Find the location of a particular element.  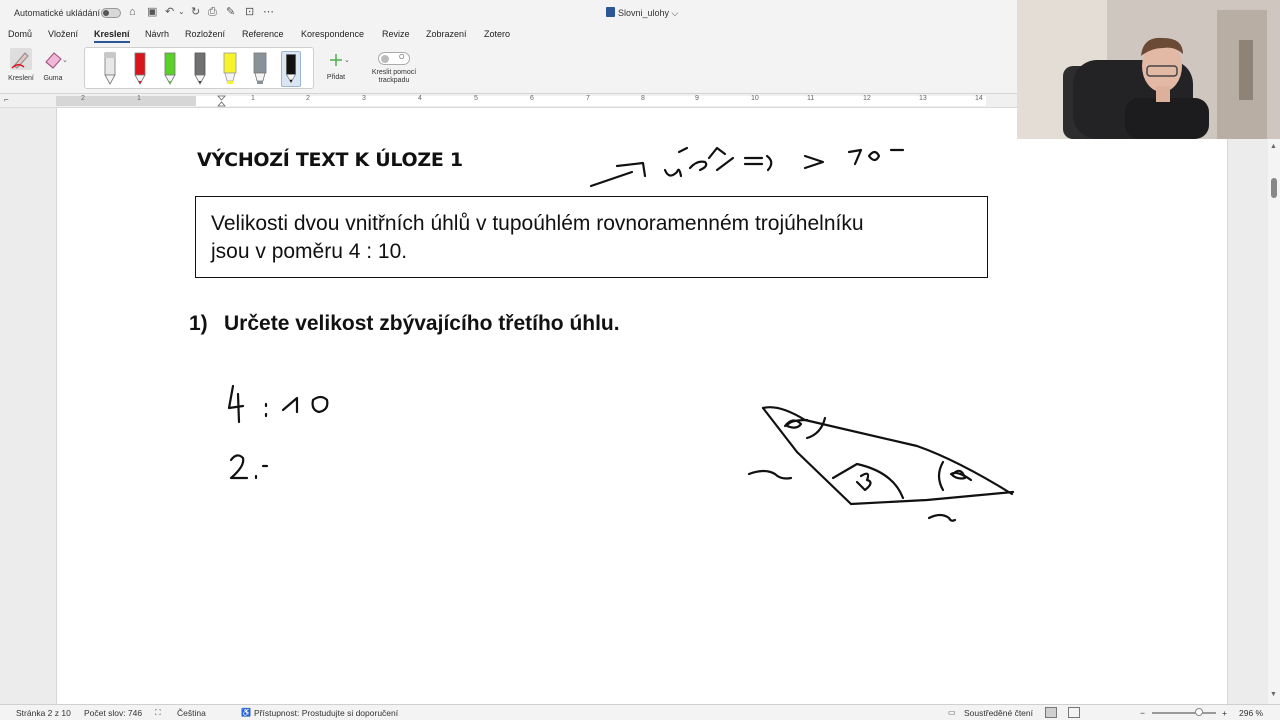

tab-zotero: Zotero is located at coordinates (497, 34).